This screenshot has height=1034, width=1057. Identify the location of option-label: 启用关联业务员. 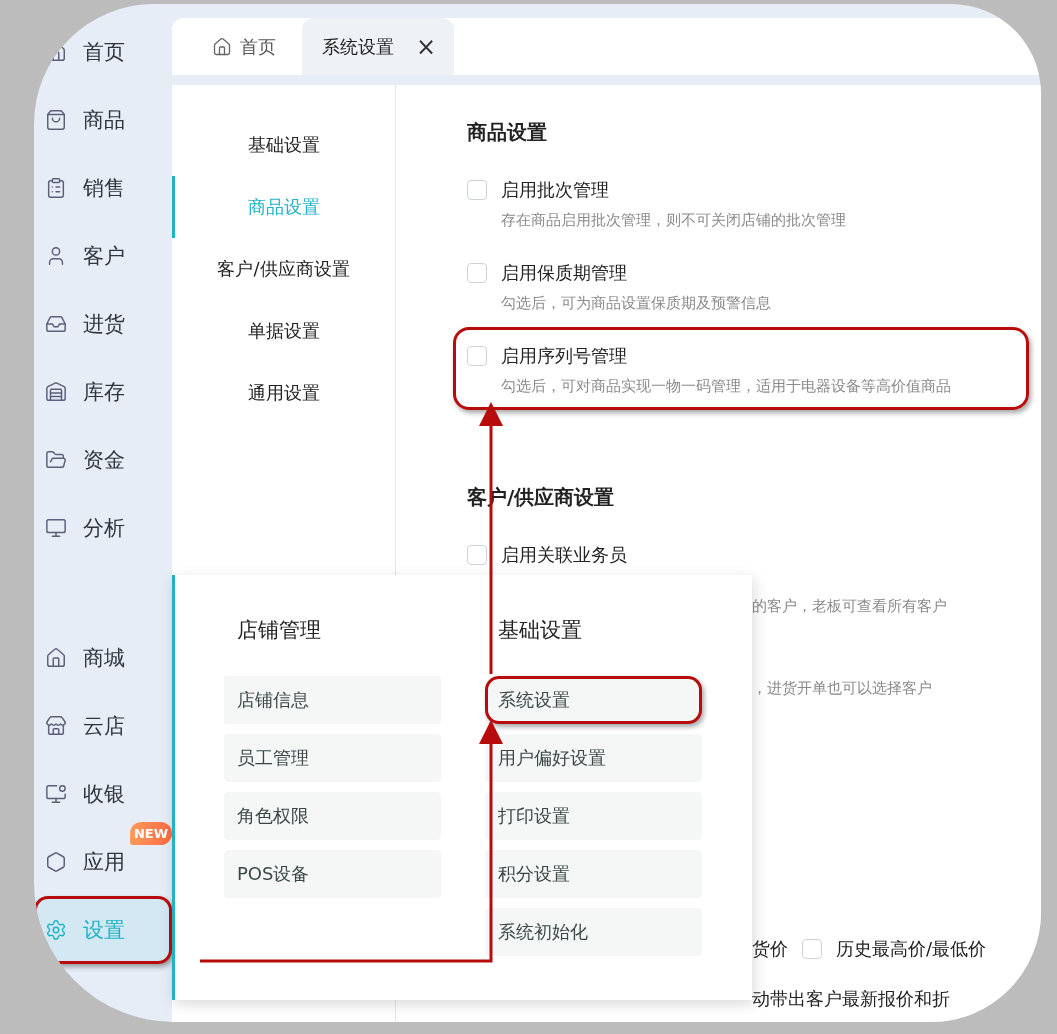
(564, 555).